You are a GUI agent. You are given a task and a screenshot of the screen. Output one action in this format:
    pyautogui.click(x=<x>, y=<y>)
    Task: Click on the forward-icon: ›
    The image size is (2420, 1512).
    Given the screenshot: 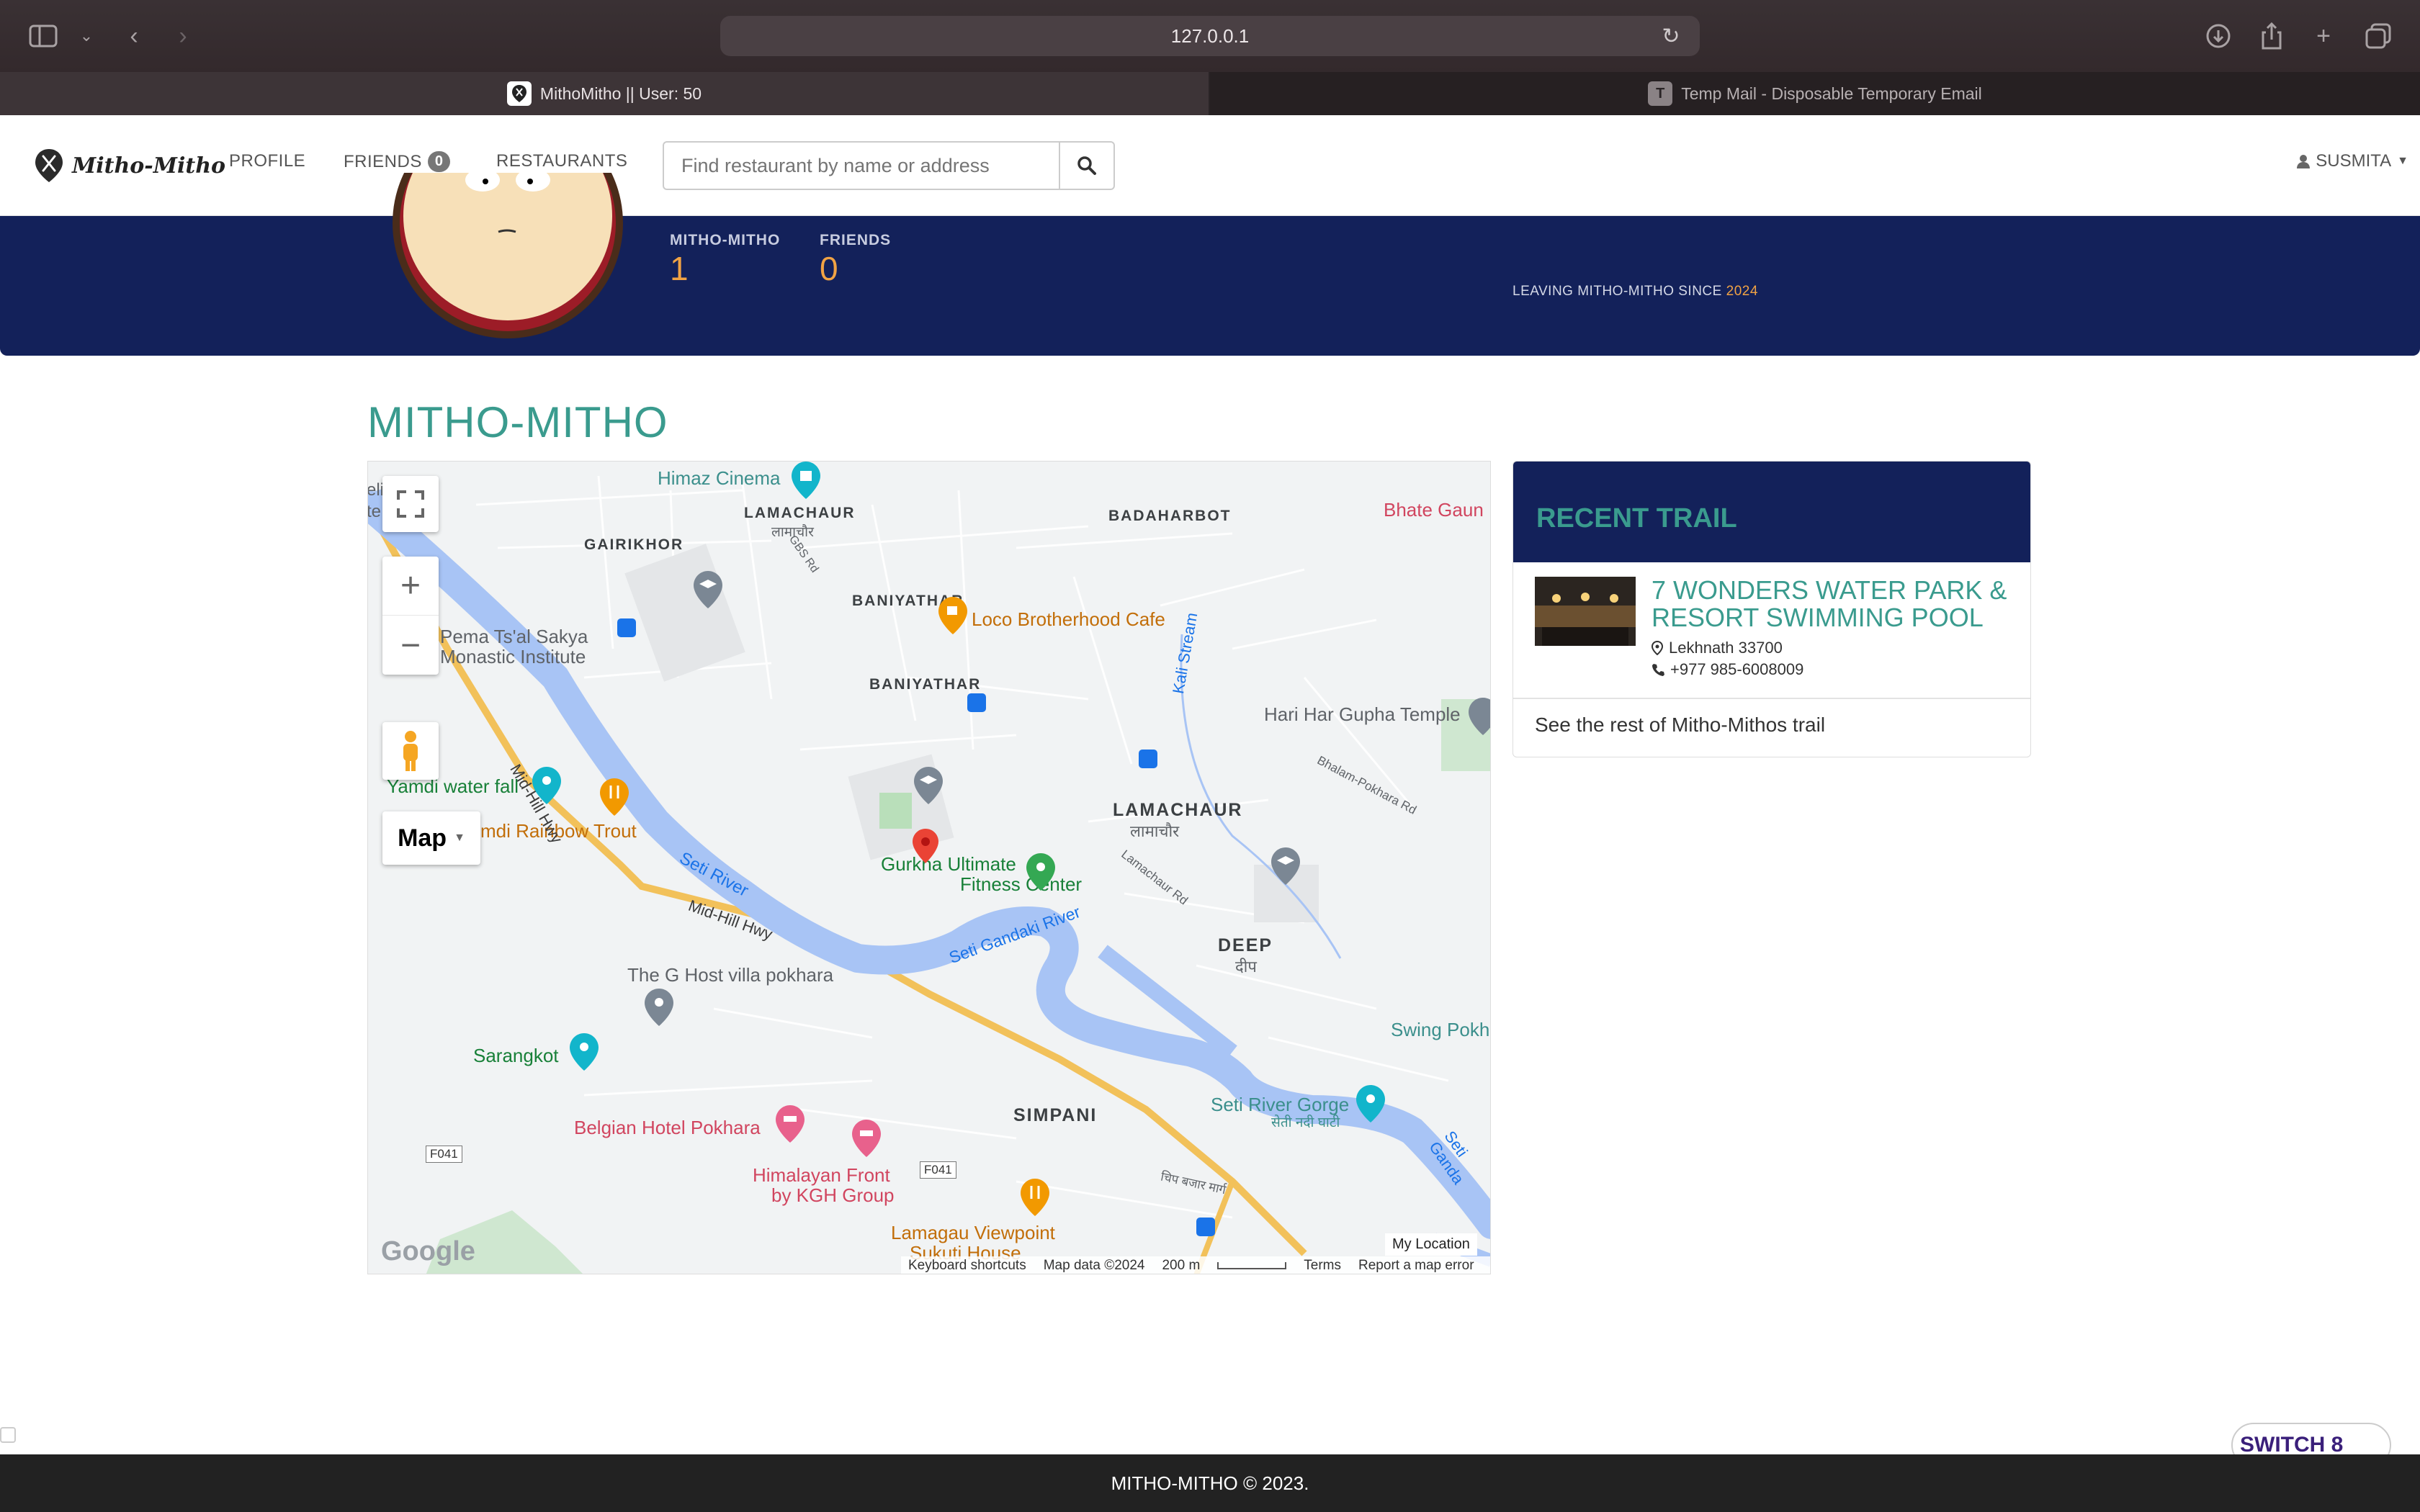 What is the action you would take?
    pyautogui.click(x=183, y=36)
    